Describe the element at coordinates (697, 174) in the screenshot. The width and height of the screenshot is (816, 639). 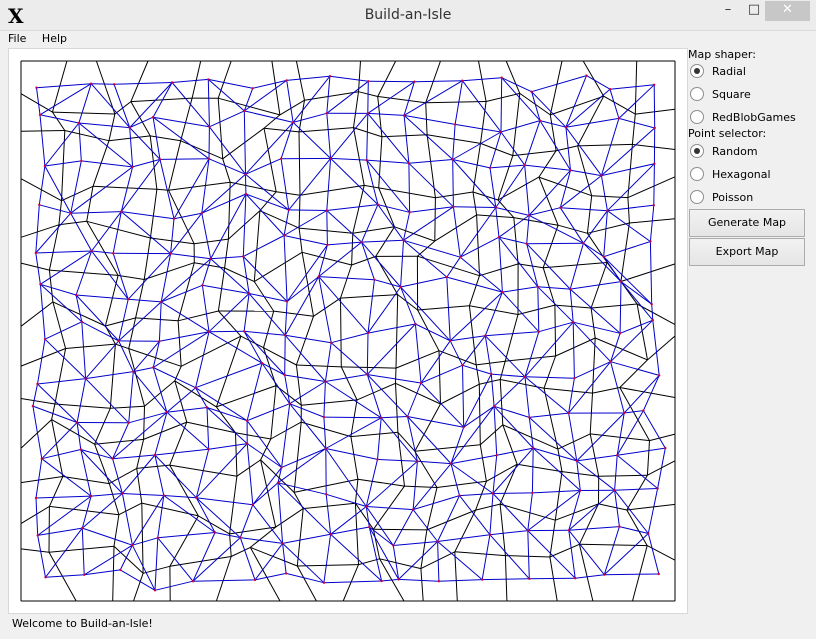
I see `radio-hexagonal-indicator` at that location.